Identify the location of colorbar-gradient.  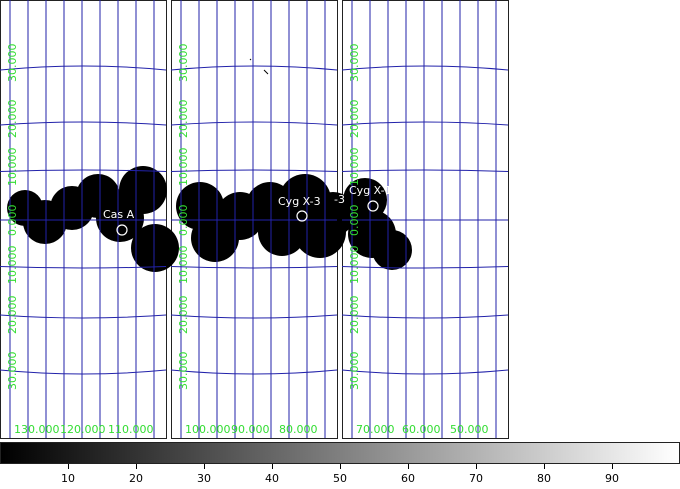
(340, 453).